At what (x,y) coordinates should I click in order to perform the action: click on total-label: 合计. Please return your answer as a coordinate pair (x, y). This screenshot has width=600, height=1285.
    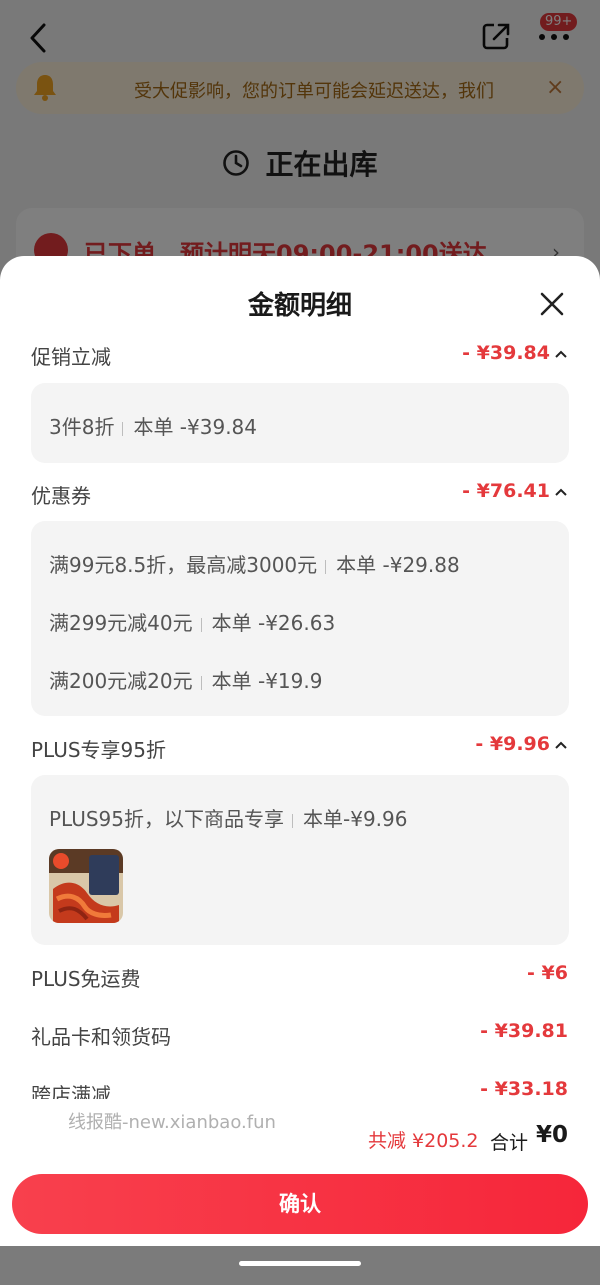
    Looking at the image, I should click on (509, 1143).